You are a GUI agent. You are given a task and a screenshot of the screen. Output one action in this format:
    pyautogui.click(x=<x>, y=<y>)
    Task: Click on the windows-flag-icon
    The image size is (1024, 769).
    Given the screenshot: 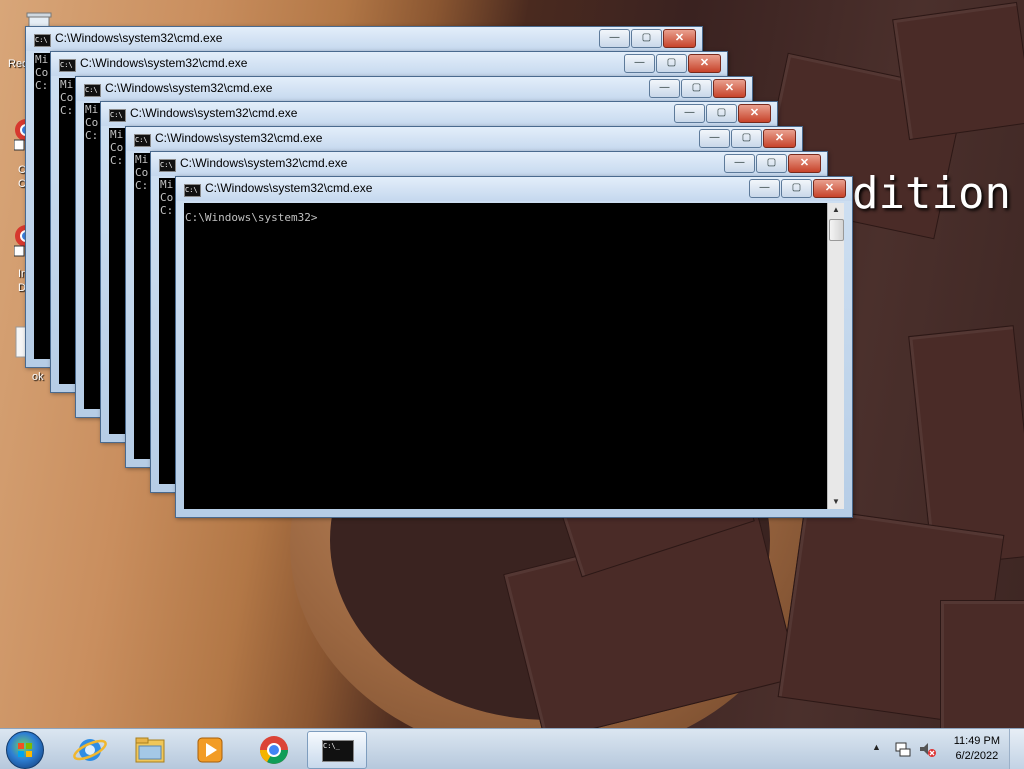 What is the action you would take?
    pyautogui.click(x=25, y=750)
    